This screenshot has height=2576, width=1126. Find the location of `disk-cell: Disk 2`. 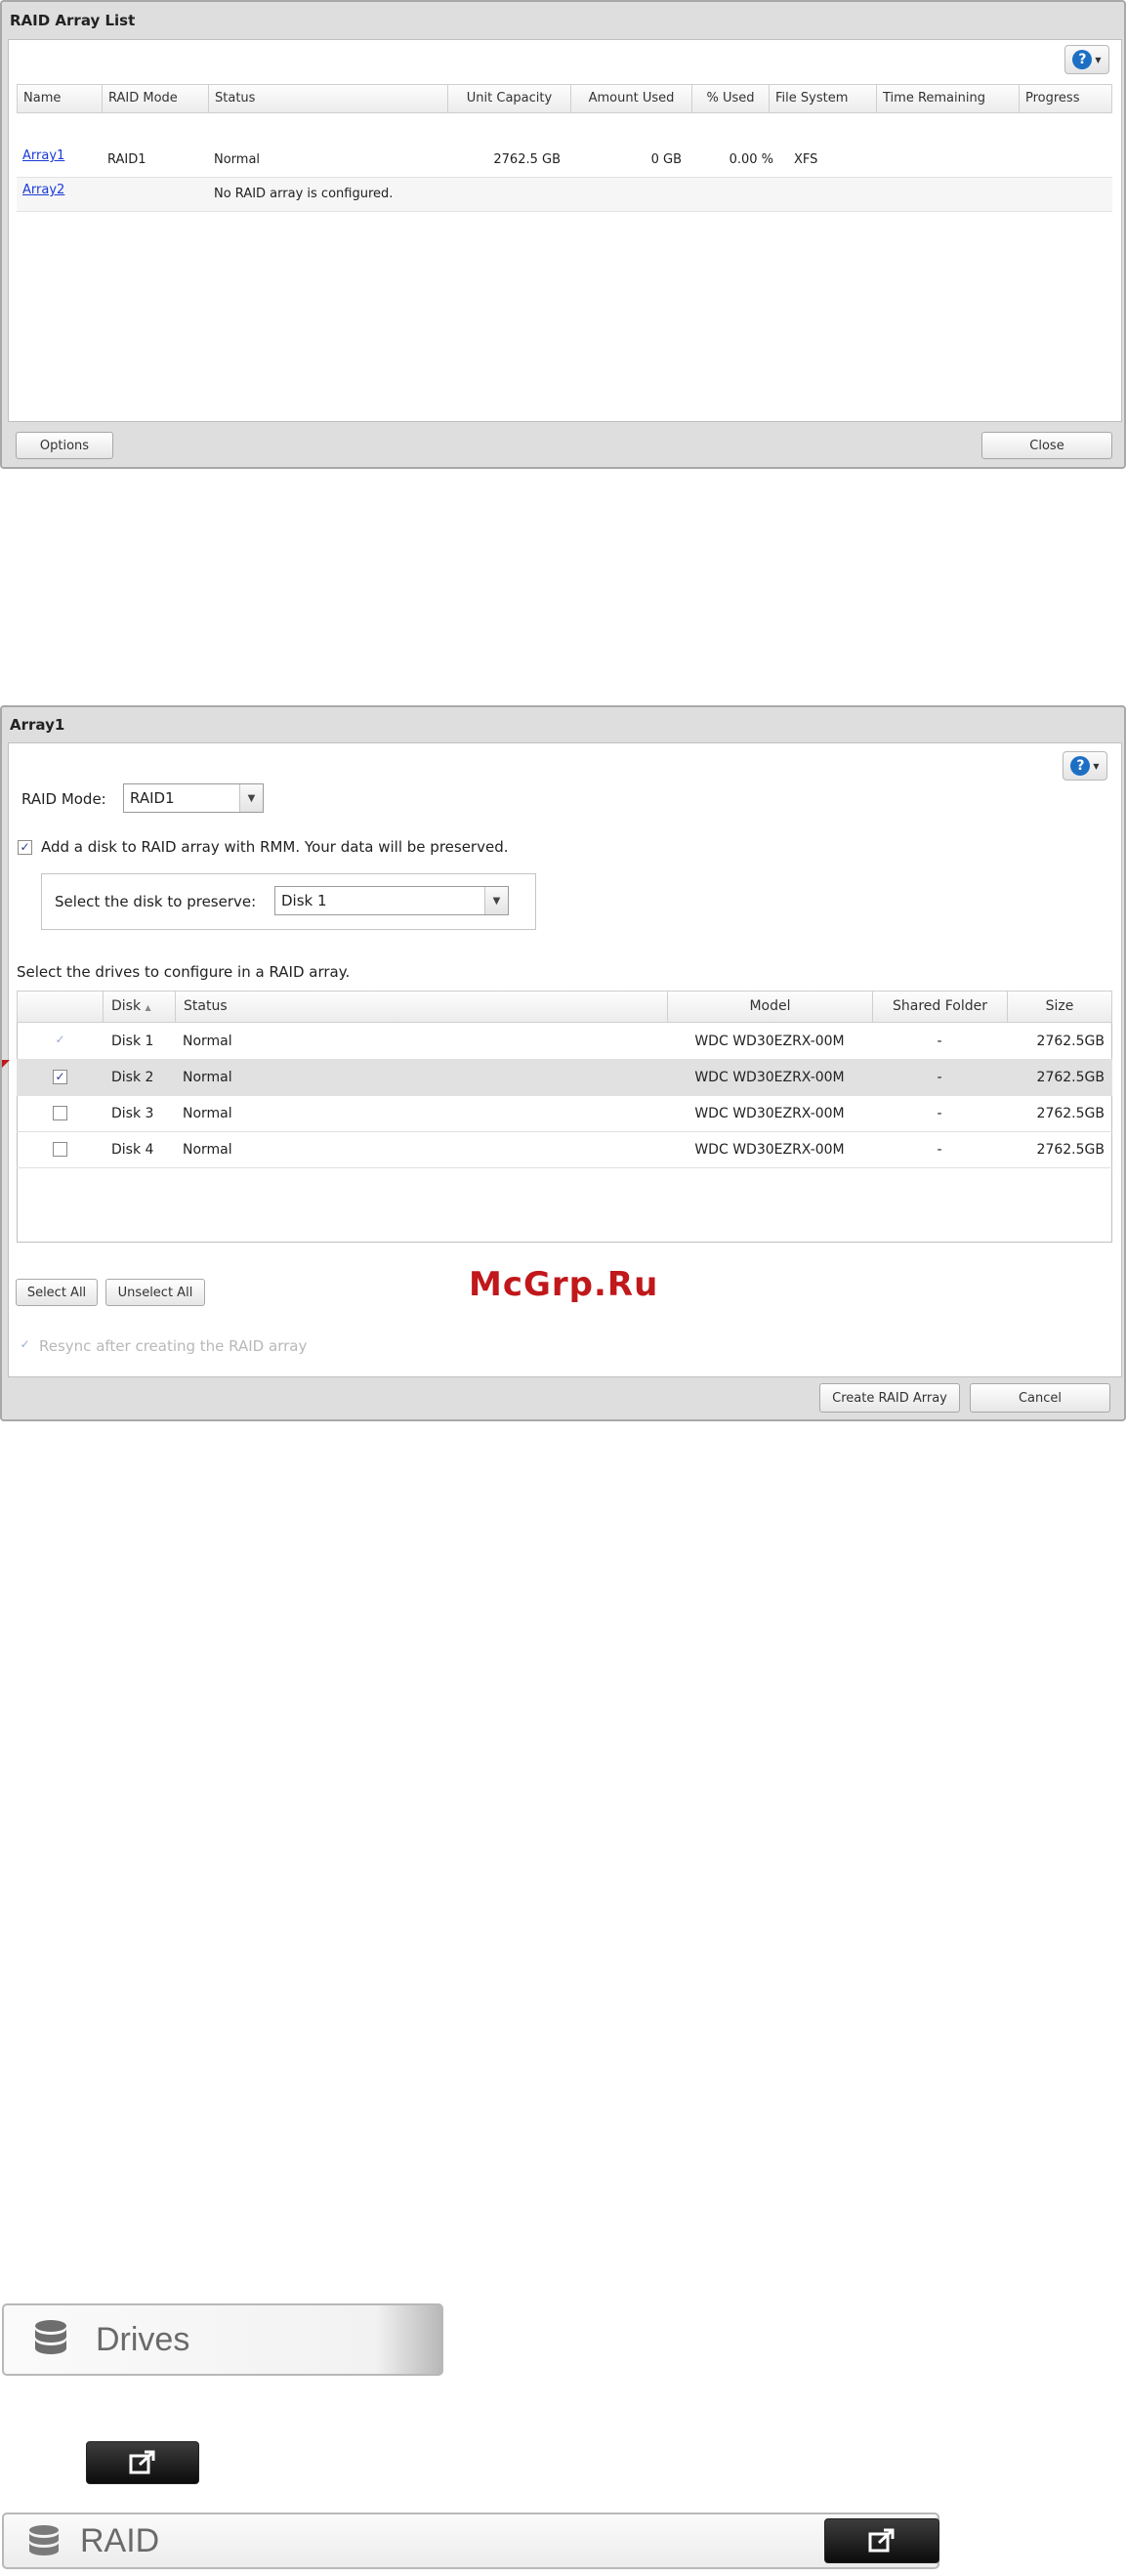

disk-cell: Disk 2 is located at coordinates (132, 1077).